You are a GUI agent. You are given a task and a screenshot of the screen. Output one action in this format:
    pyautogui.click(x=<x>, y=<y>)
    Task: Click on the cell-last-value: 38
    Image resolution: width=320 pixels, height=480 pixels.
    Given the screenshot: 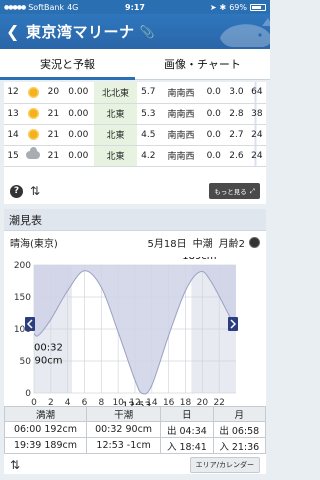 What is the action you would take?
    pyautogui.click(x=256, y=114)
    